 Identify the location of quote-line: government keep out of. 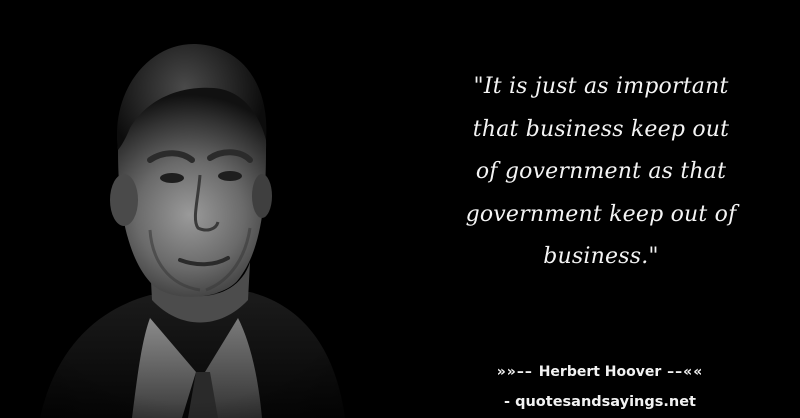
(601, 214).